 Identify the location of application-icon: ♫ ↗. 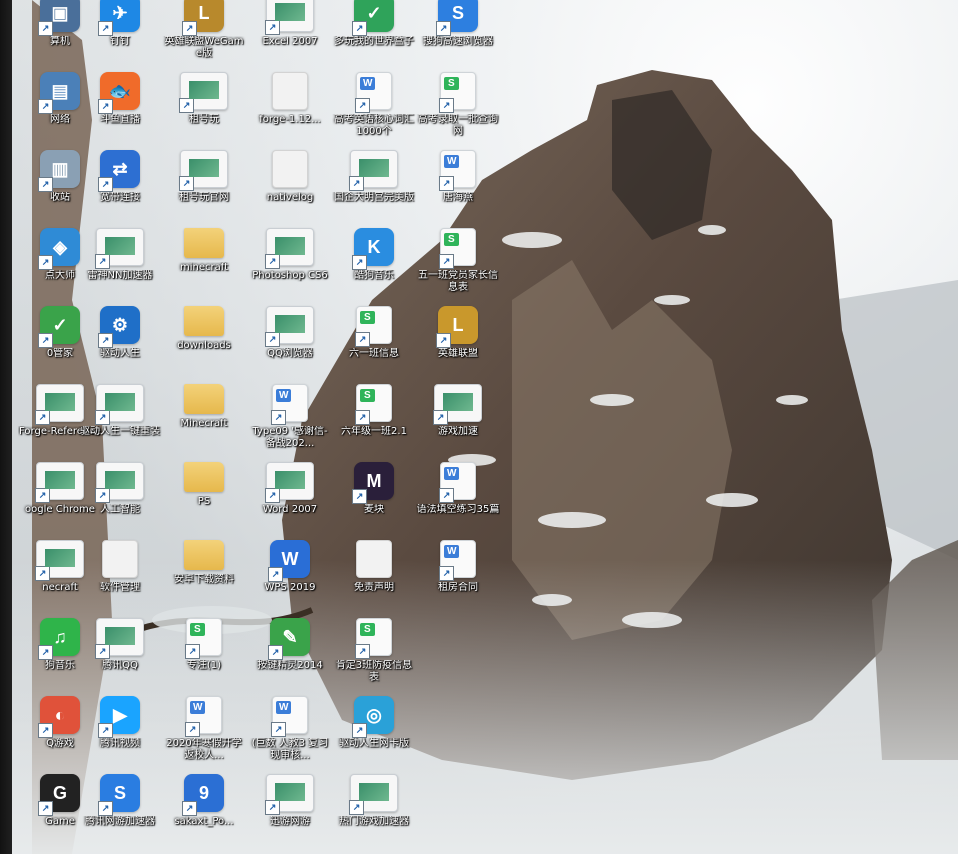
(59, 639).